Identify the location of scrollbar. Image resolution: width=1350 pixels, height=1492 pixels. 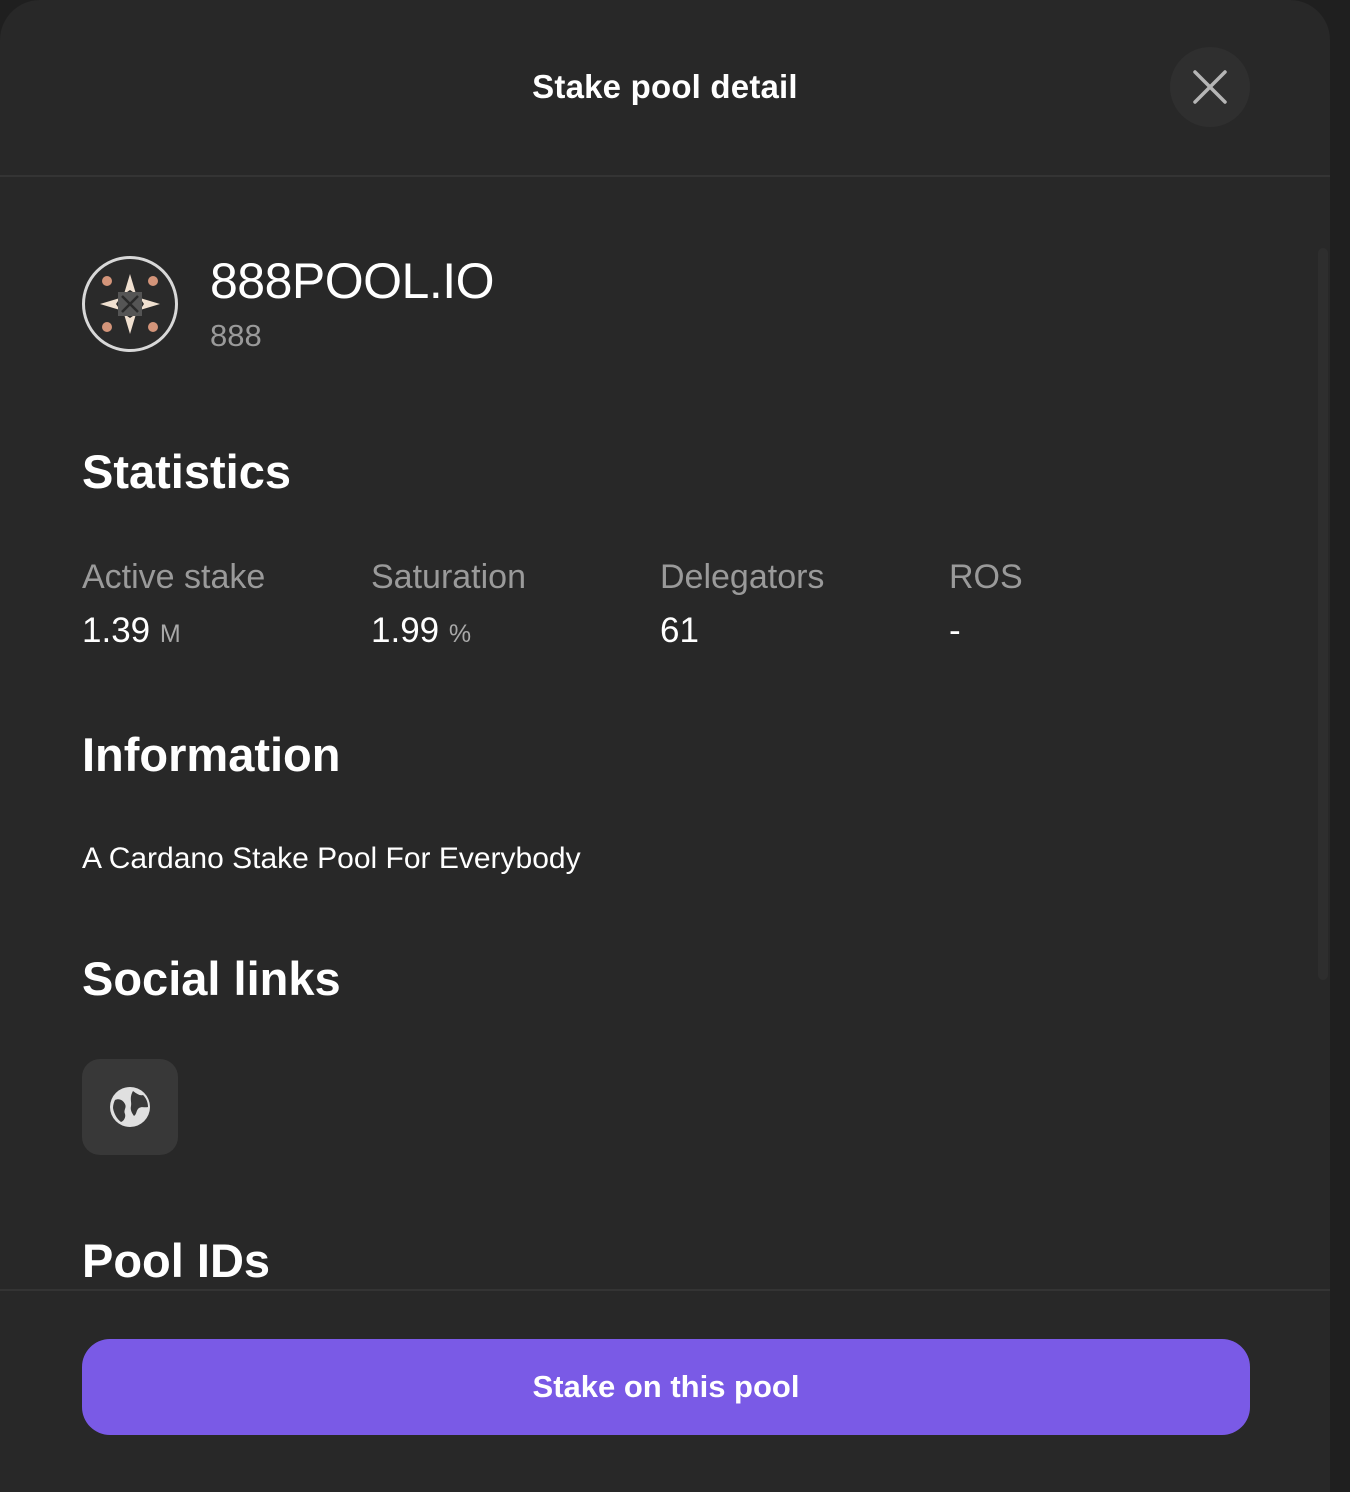
(1323, 614).